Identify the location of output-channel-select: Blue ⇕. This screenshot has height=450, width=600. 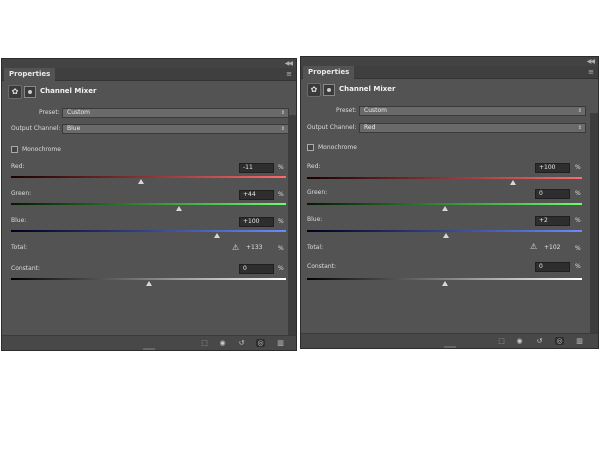
(175, 129).